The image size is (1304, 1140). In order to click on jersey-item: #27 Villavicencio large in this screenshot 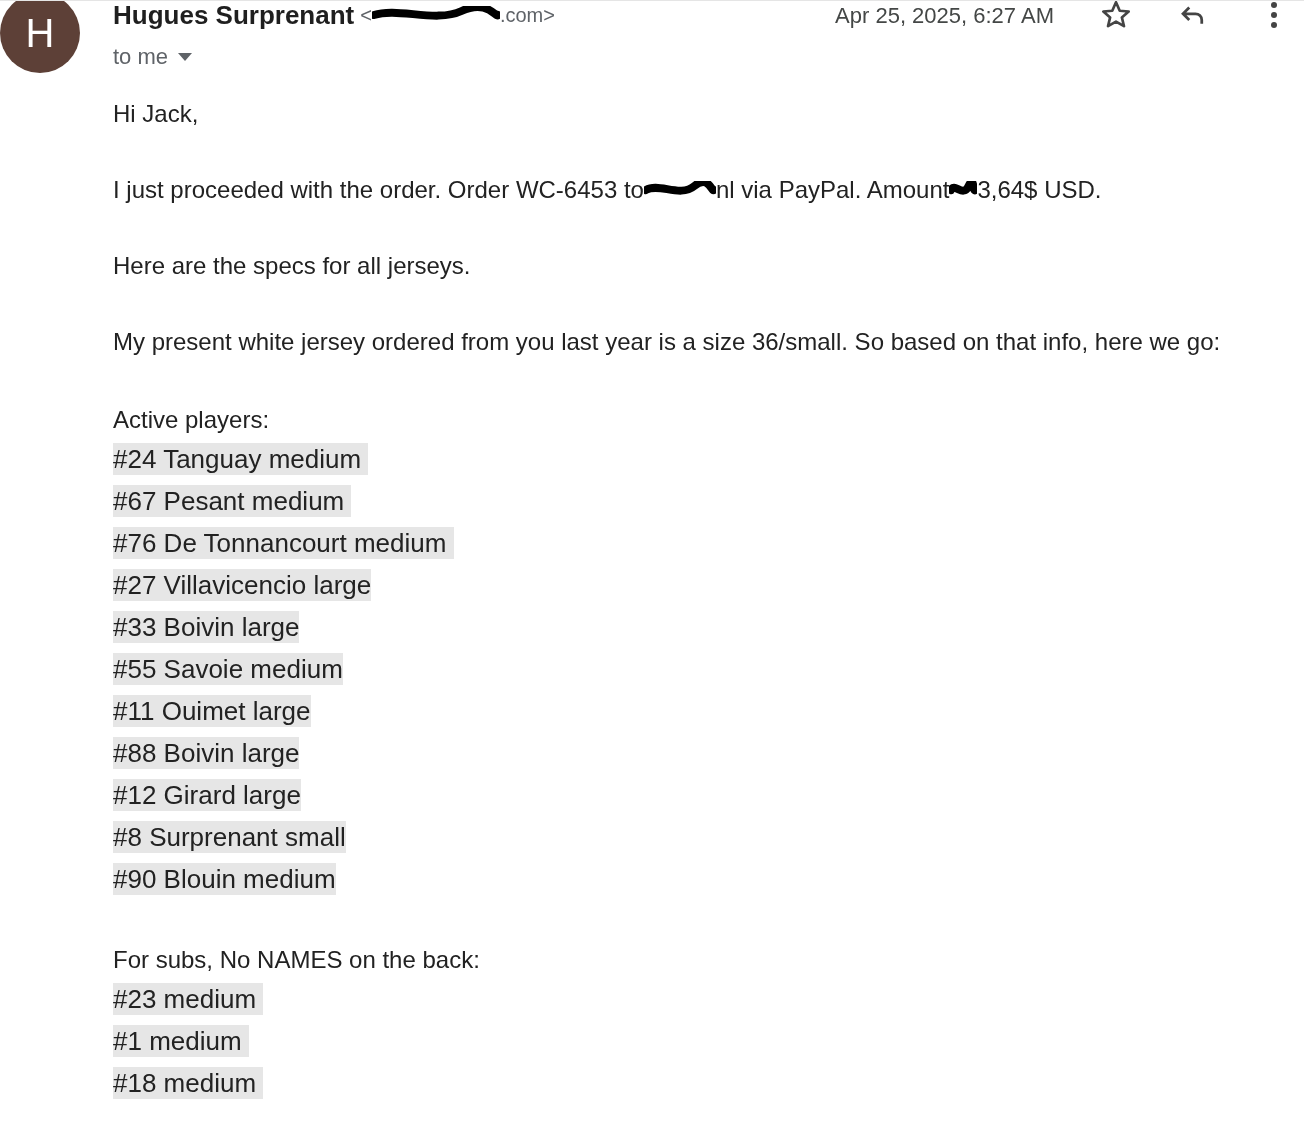, I will do `click(242, 585)`.